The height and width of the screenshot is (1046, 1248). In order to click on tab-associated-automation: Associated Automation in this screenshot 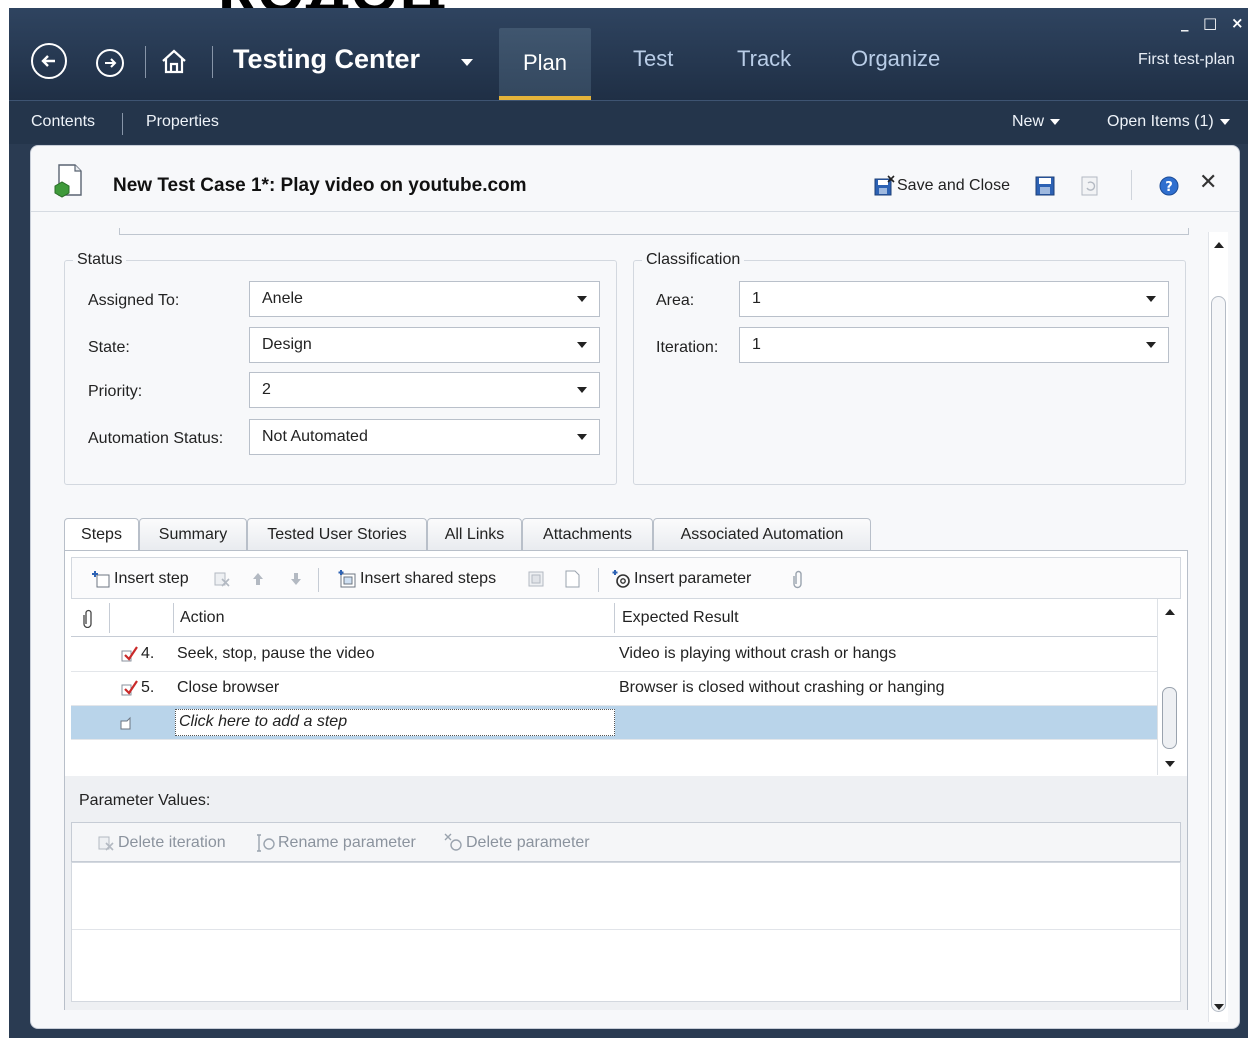, I will do `click(762, 534)`.